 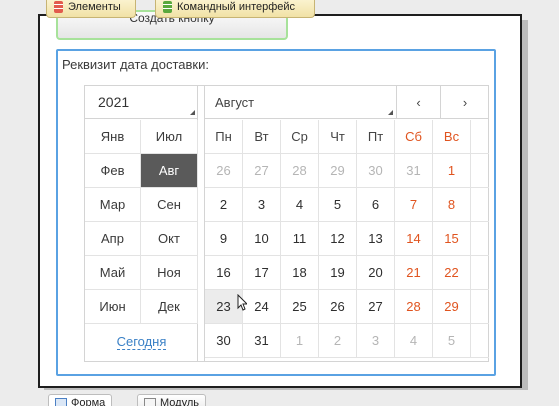 I want to click on chevron-right-icon: ›, so click(x=465, y=102).